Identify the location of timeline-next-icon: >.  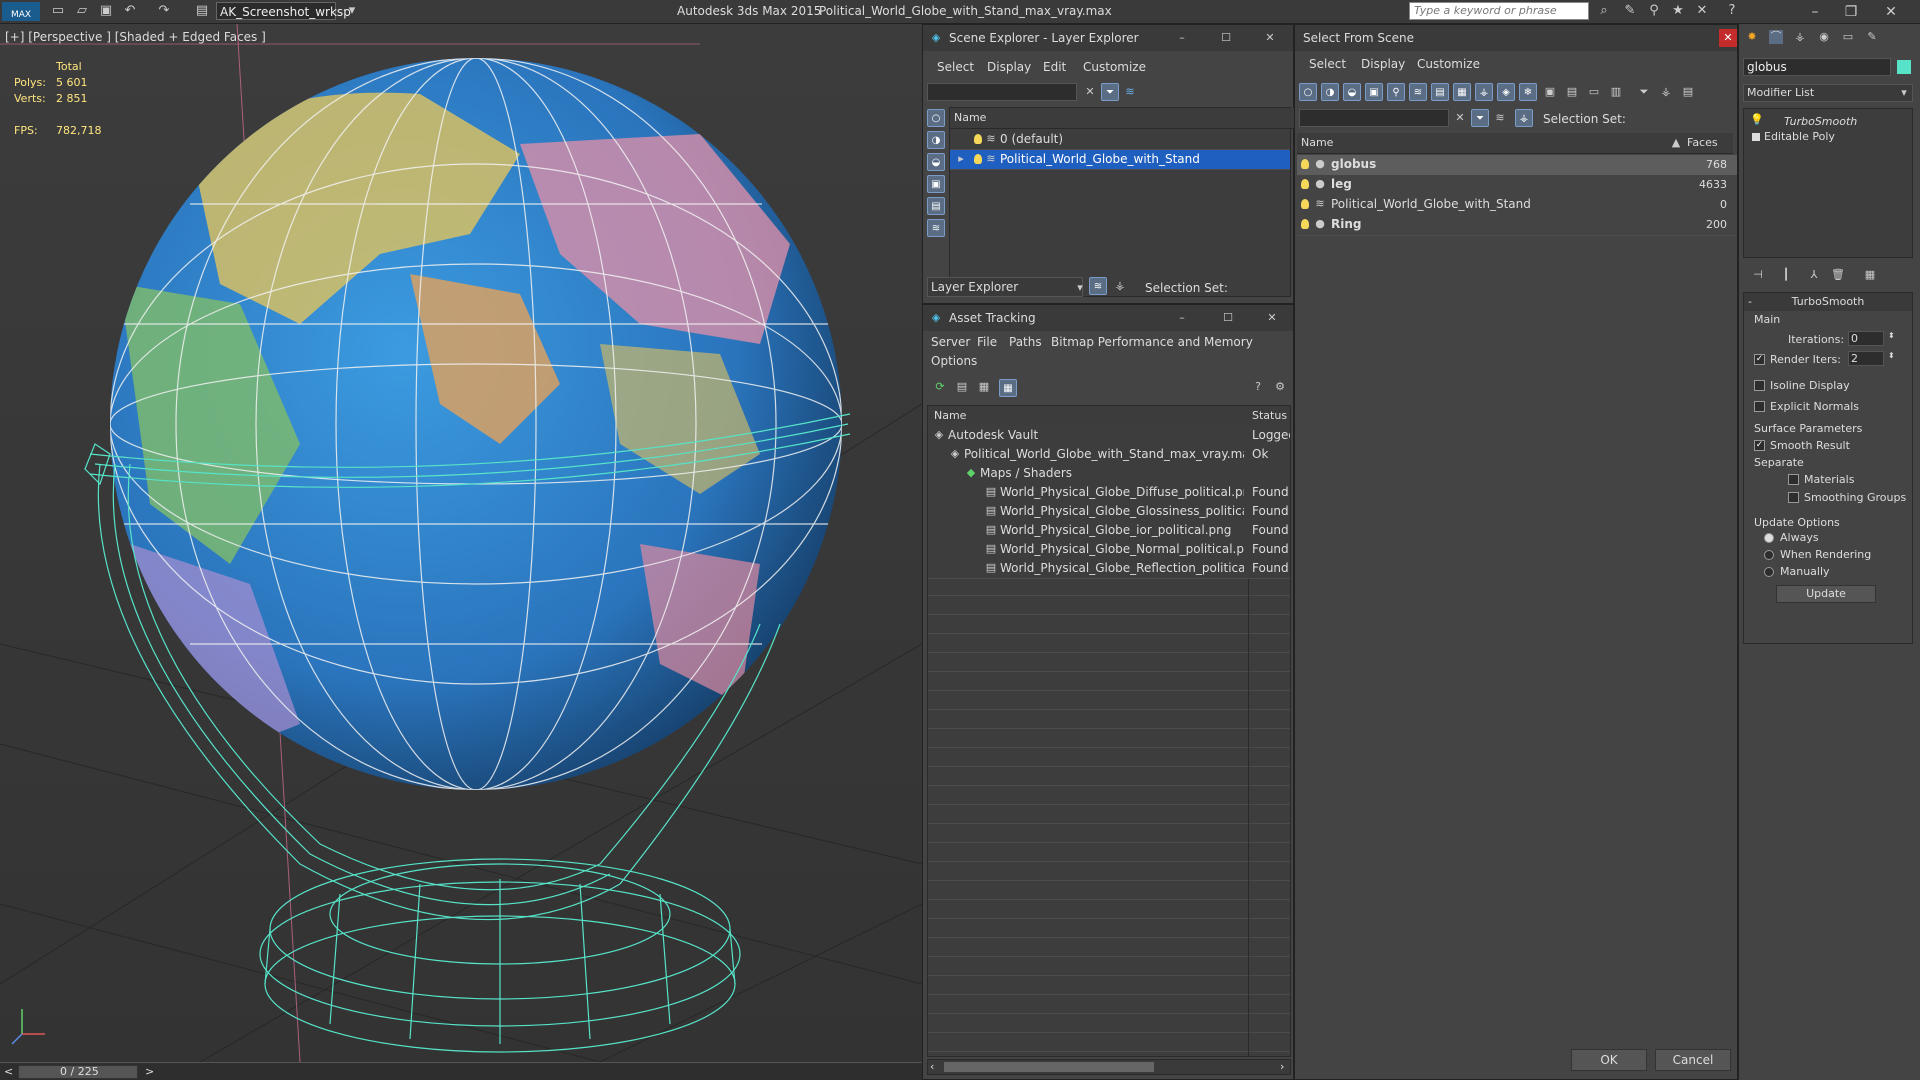
(149, 1071).